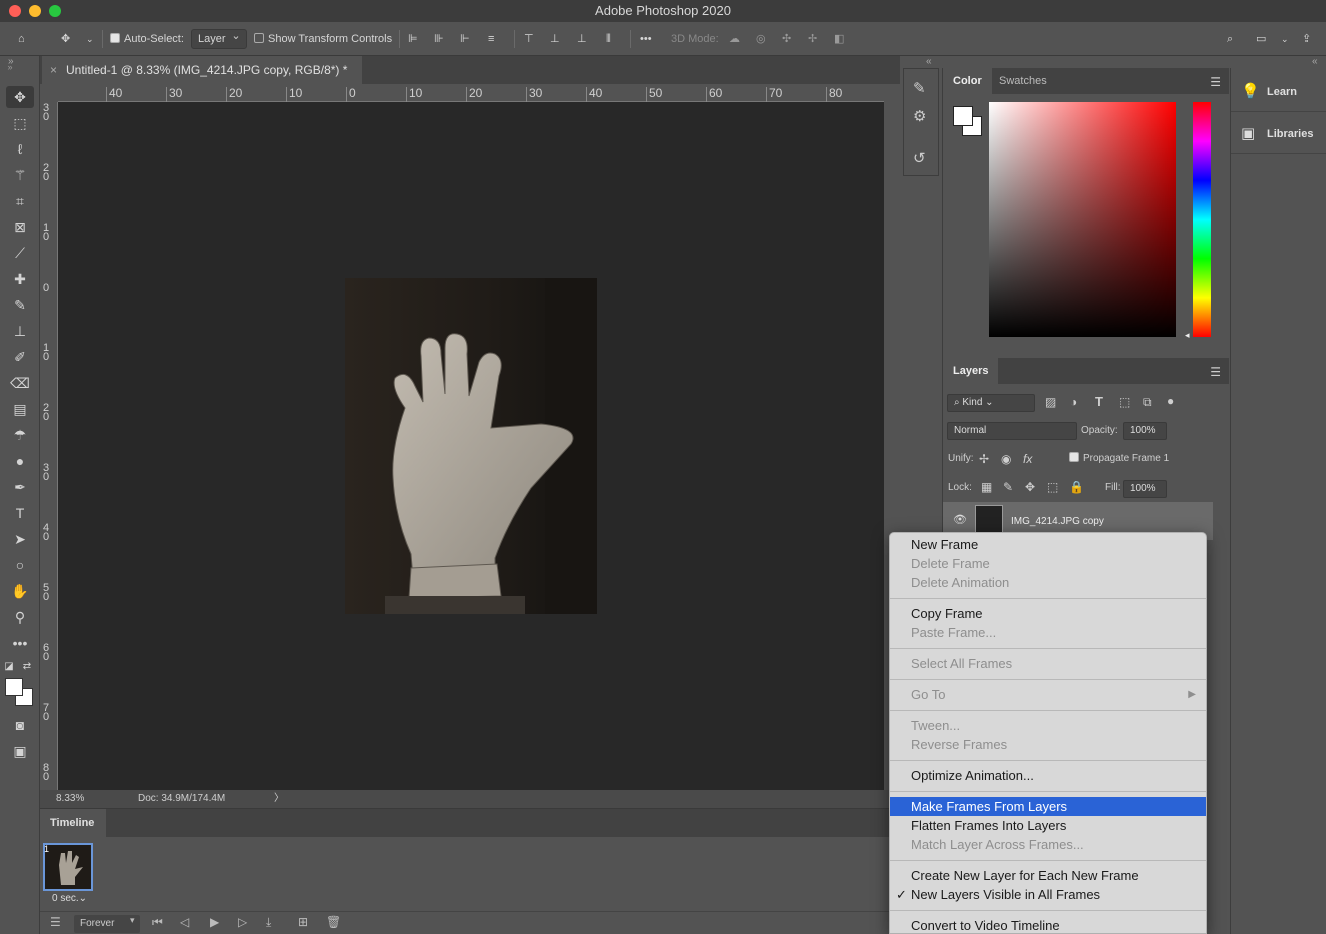  What do you see at coordinates (20, 565) in the screenshot?
I see `ellipse-tool-icon: ○` at bounding box center [20, 565].